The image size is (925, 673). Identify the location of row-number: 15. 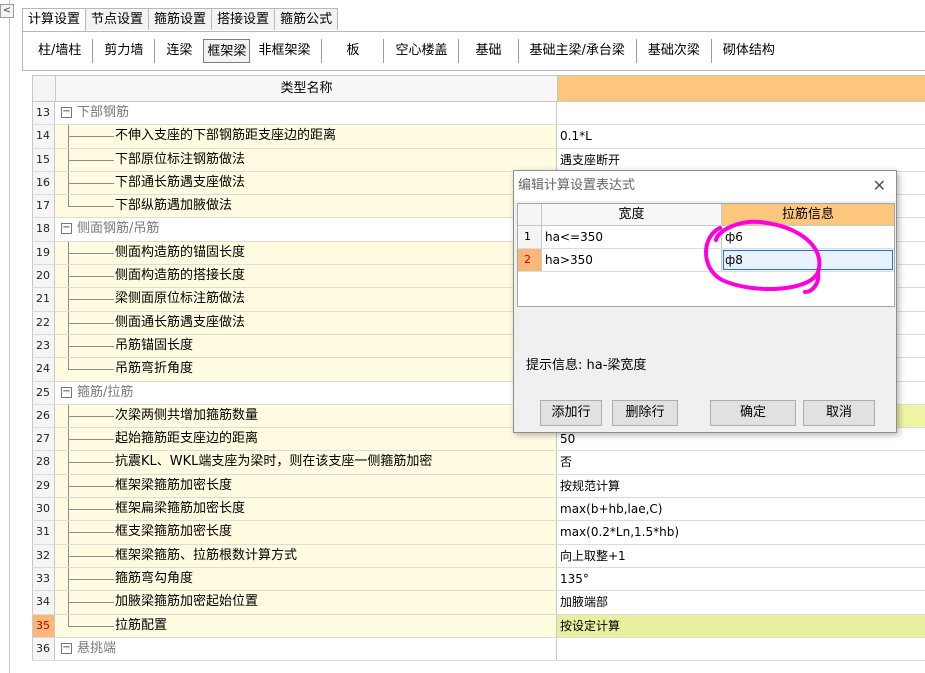
(43, 159).